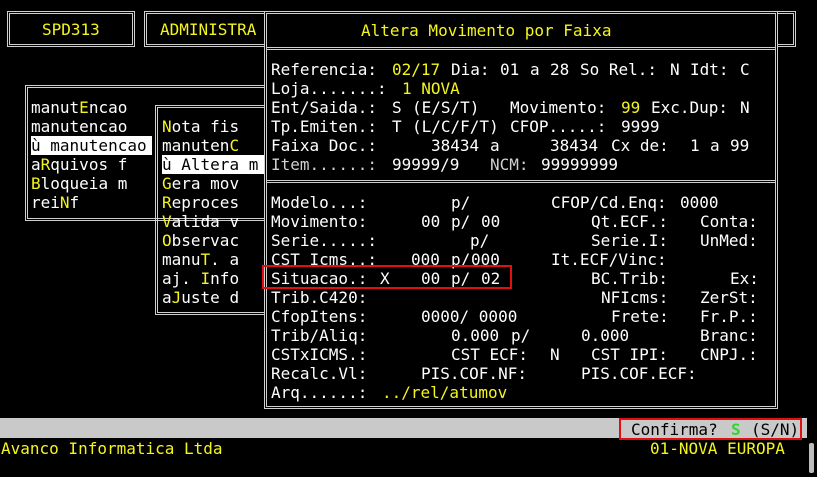  What do you see at coordinates (558, 126) in the screenshot?
I see `cfop-label: CFOP.....:` at bounding box center [558, 126].